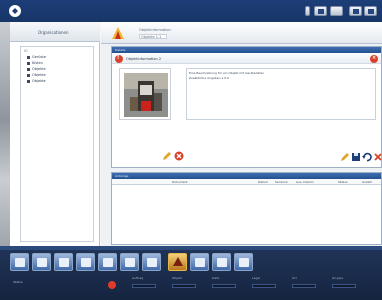 The width and height of the screenshot is (382, 300). Describe the element at coordinates (85, 262) in the screenshot. I see `pencil-icon` at that location.